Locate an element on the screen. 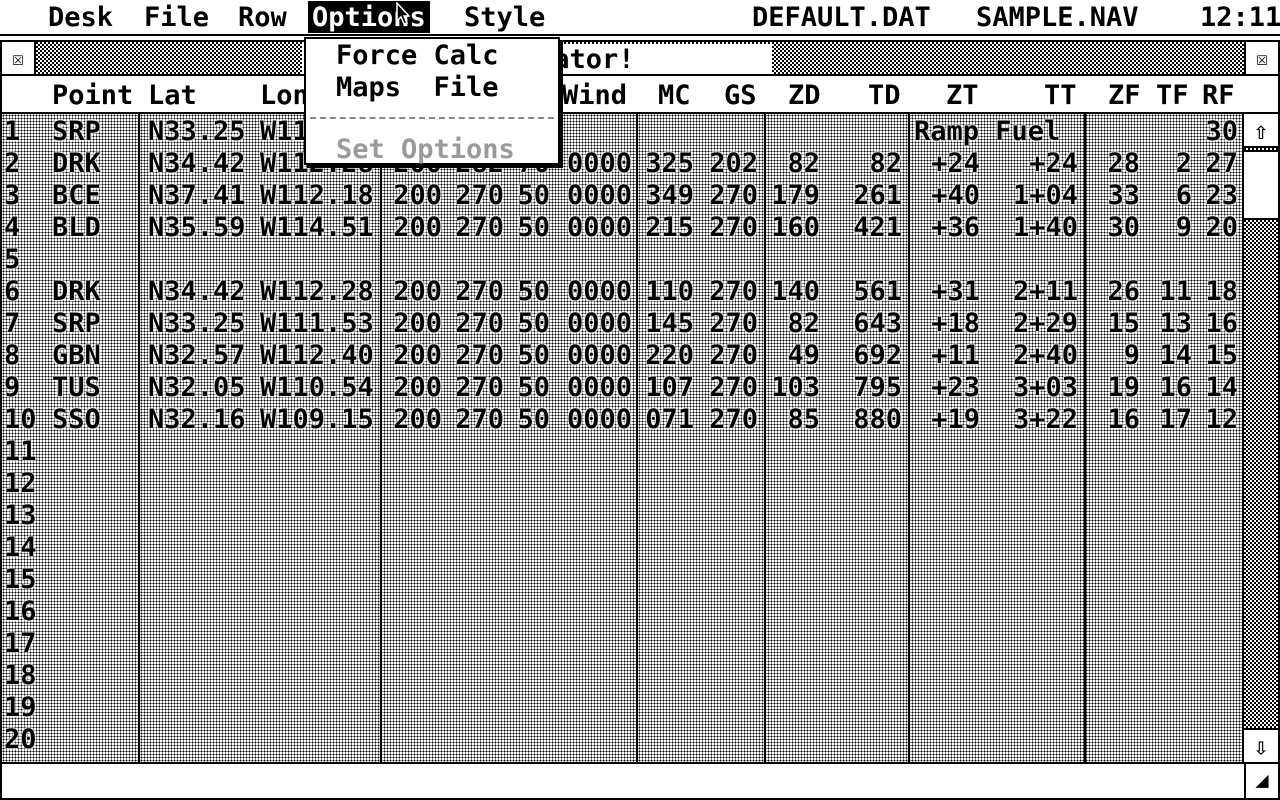  table-cell: N33.25 is located at coordinates (198, 324).